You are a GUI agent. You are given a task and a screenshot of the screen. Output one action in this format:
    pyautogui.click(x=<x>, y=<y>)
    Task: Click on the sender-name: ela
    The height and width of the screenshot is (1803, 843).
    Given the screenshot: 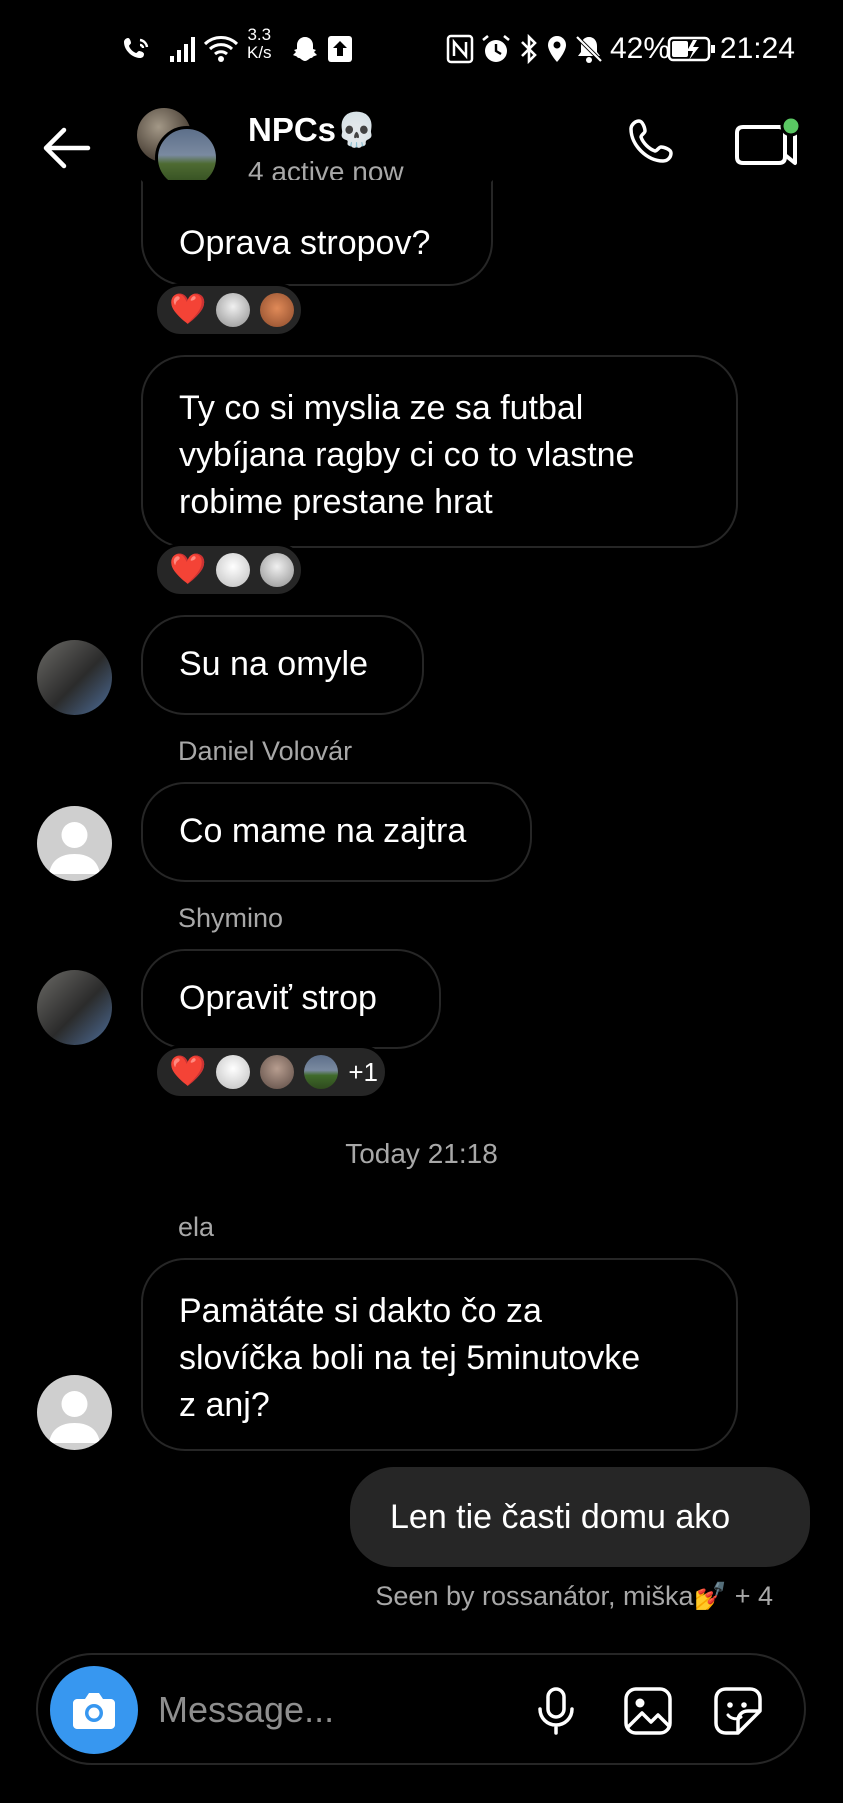 What is the action you would take?
    pyautogui.click(x=196, y=1227)
    